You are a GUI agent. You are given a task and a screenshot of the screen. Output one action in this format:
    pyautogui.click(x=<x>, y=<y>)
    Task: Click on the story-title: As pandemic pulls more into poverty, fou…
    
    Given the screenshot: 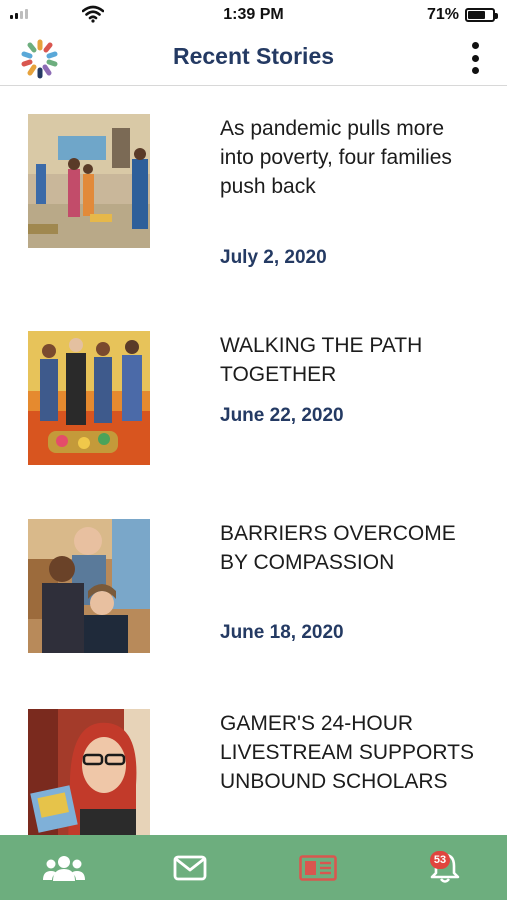 What is the action you would take?
    pyautogui.click(x=350, y=157)
    